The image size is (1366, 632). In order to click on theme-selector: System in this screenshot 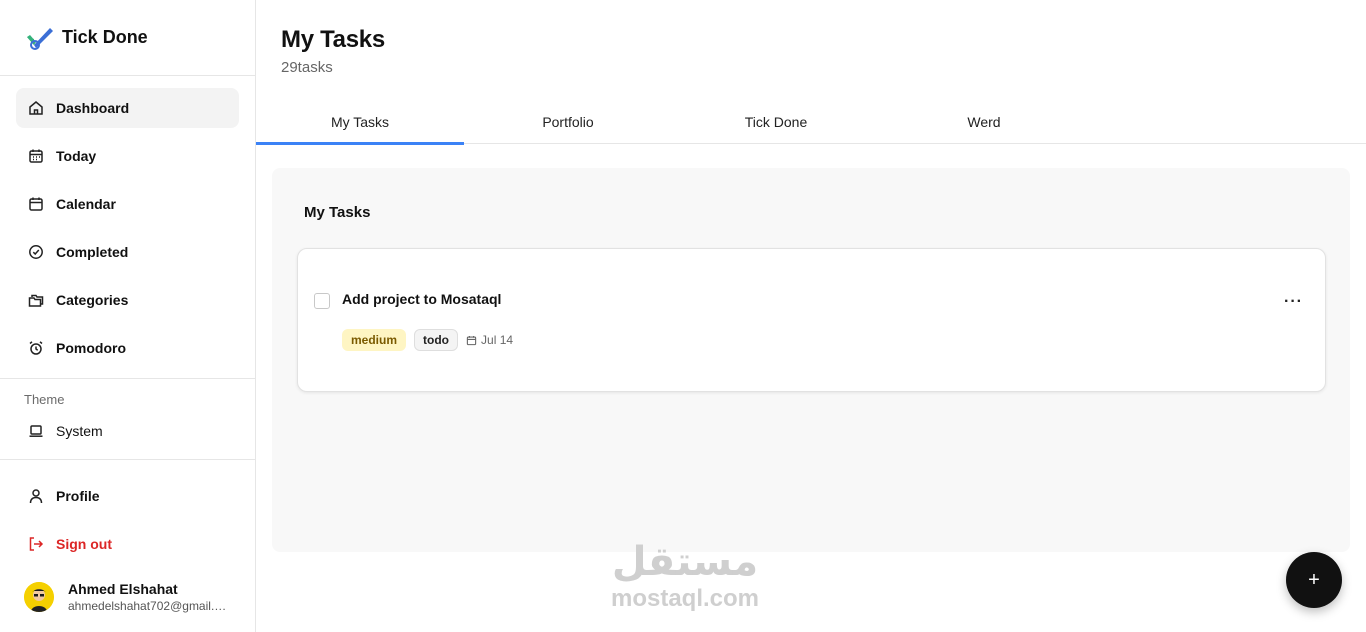, I will do `click(127, 431)`.